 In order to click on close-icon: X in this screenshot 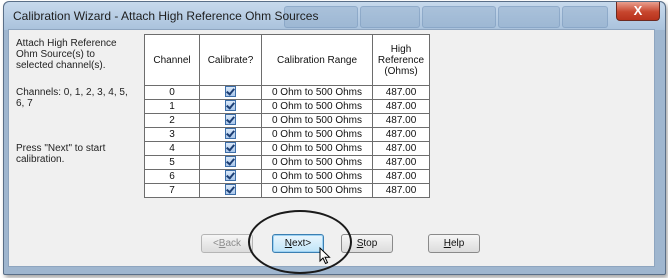, I will do `click(638, 10)`.